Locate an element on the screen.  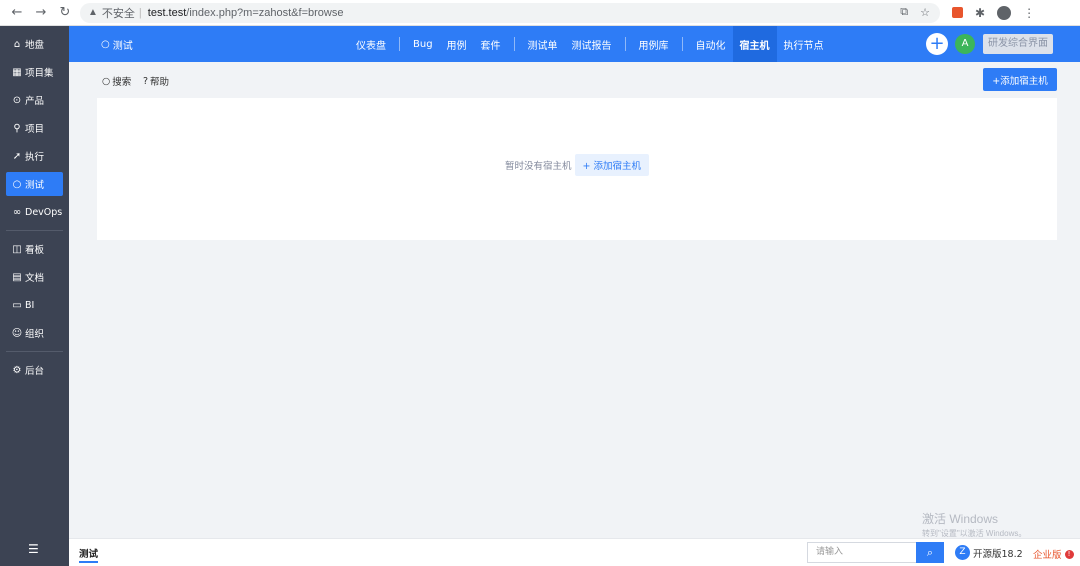
insecure-label: 不安全 is located at coordinates (118, 13).